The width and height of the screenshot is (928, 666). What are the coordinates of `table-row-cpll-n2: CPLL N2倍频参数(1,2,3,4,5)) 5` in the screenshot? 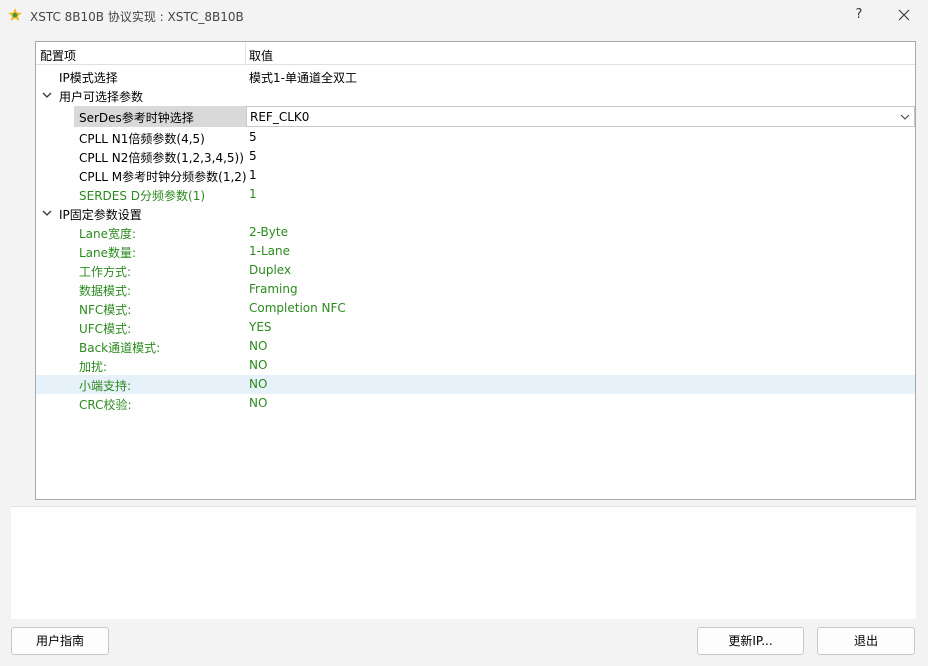 It's located at (475, 156).